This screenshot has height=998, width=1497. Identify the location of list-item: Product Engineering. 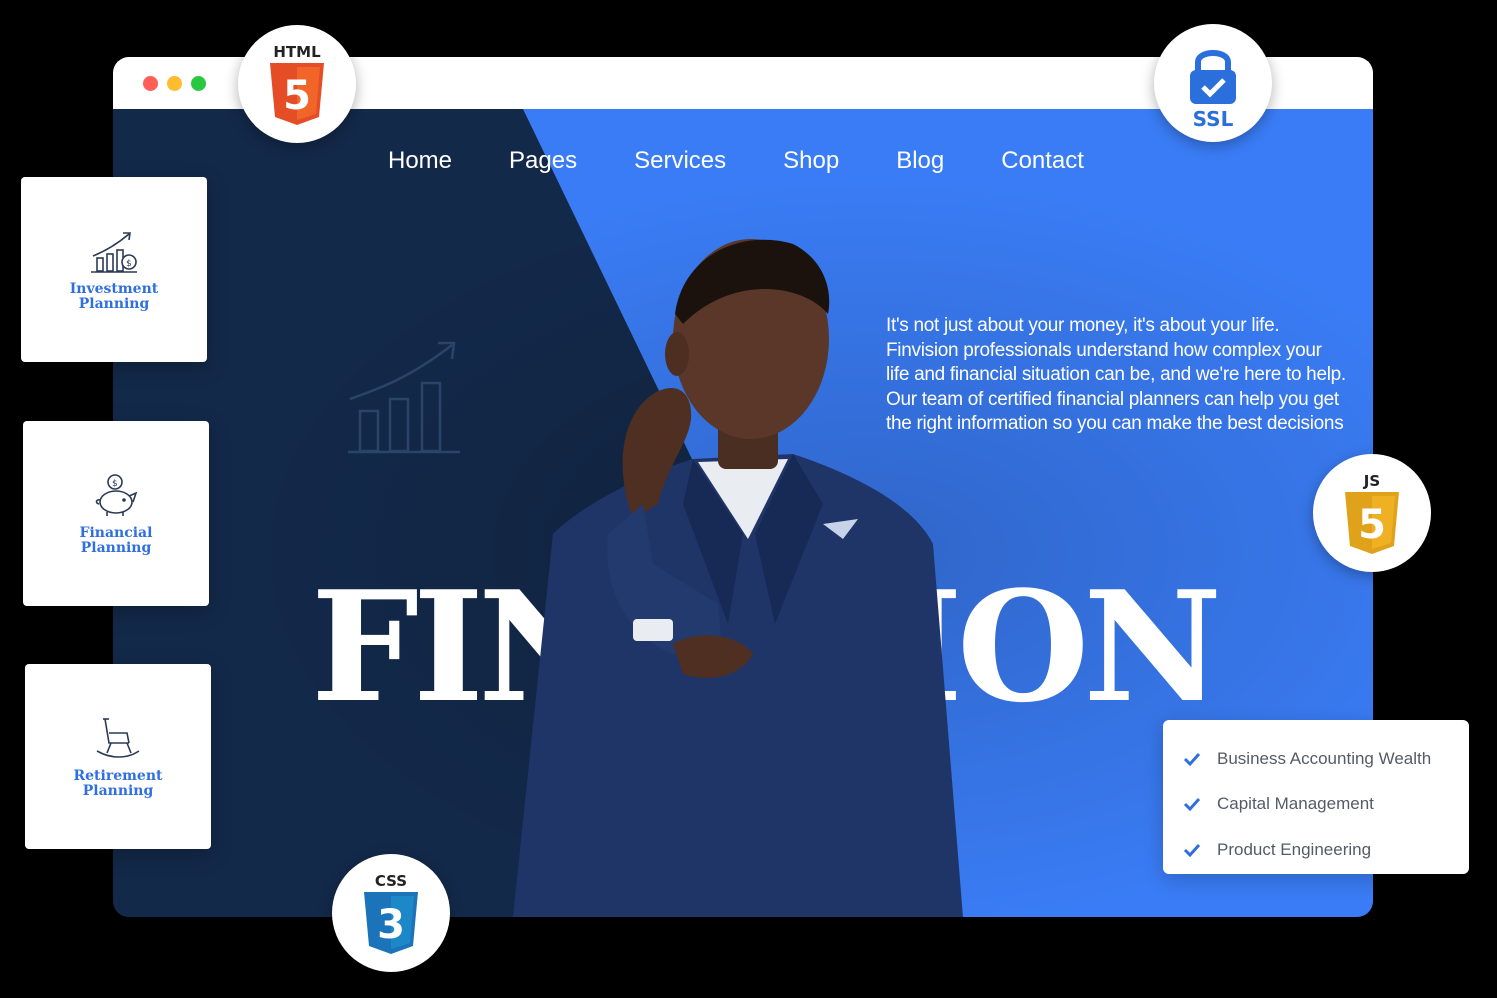
(1326, 850).